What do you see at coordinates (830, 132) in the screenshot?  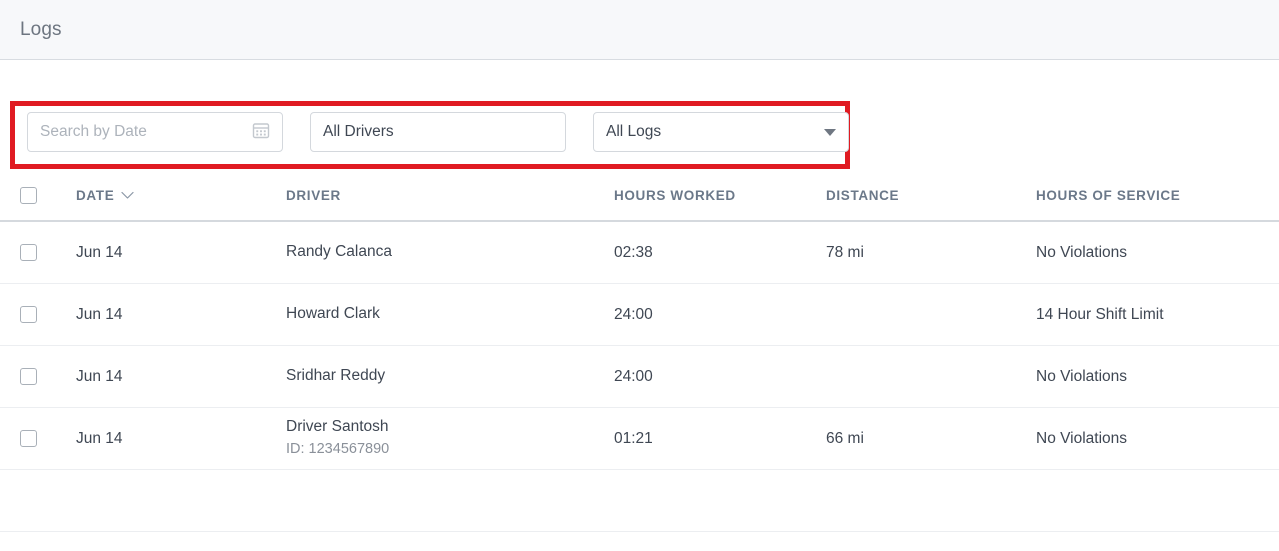 I see `caret-down-icon` at bounding box center [830, 132].